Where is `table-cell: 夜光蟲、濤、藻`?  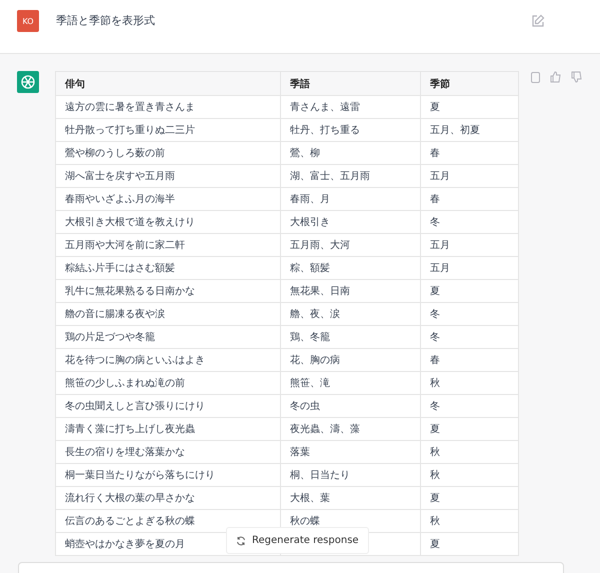 table-cell: 夜光蟲、濤、藻 is located at coordinates (325, 429).